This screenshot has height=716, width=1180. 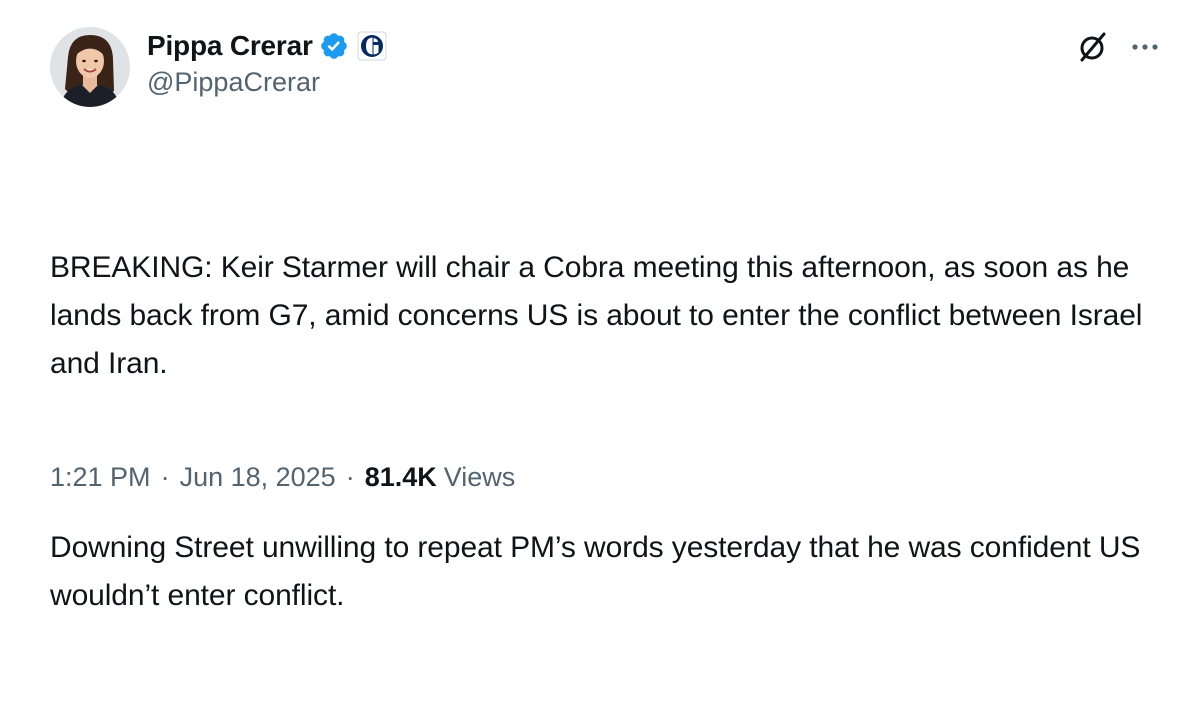 What do you see at coordinates (480, 477) in the screenshot?
I see `views-label: Views` at bounding box center [480, 477].